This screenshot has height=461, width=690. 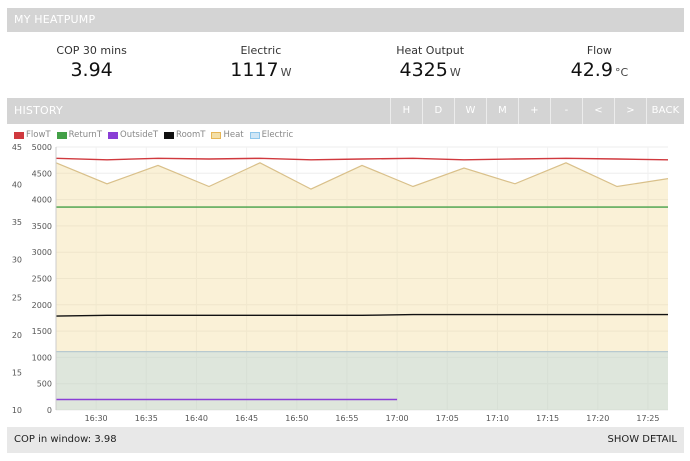 What do you see at coordinates (17, 335) in the screenshot?
I see `y-left-tick-label: 20` at bounding box center [17, 335].